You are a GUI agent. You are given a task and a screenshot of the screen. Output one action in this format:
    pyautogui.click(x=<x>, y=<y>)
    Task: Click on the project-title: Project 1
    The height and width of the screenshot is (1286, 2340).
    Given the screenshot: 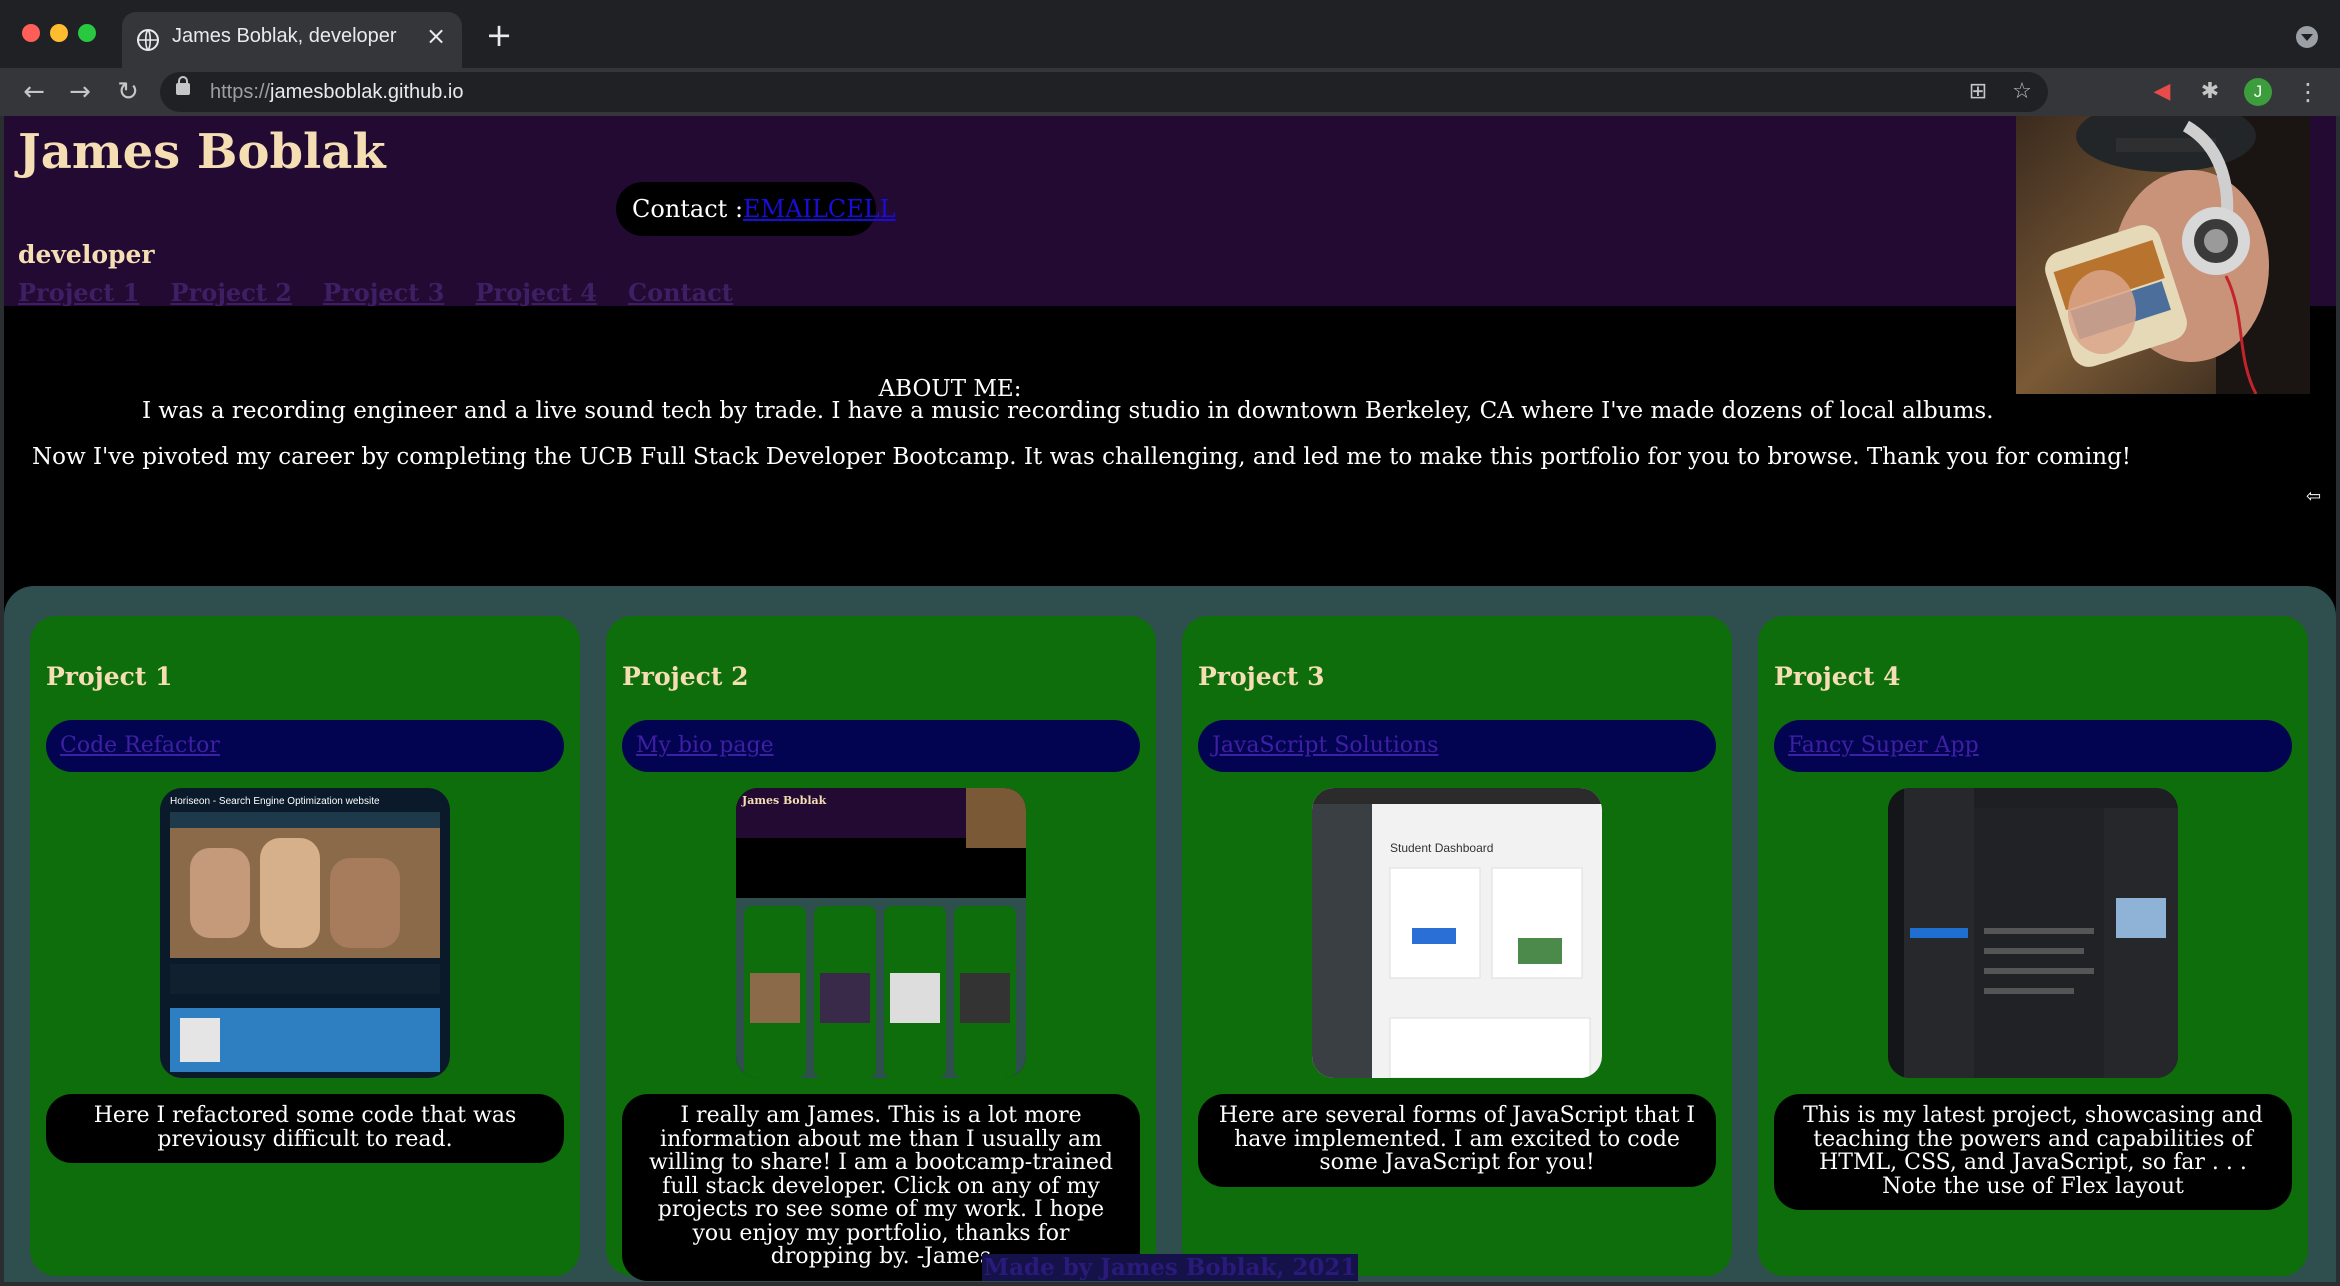 What is the action you would take?
    pyautogui.click(x=109, y=676)
    